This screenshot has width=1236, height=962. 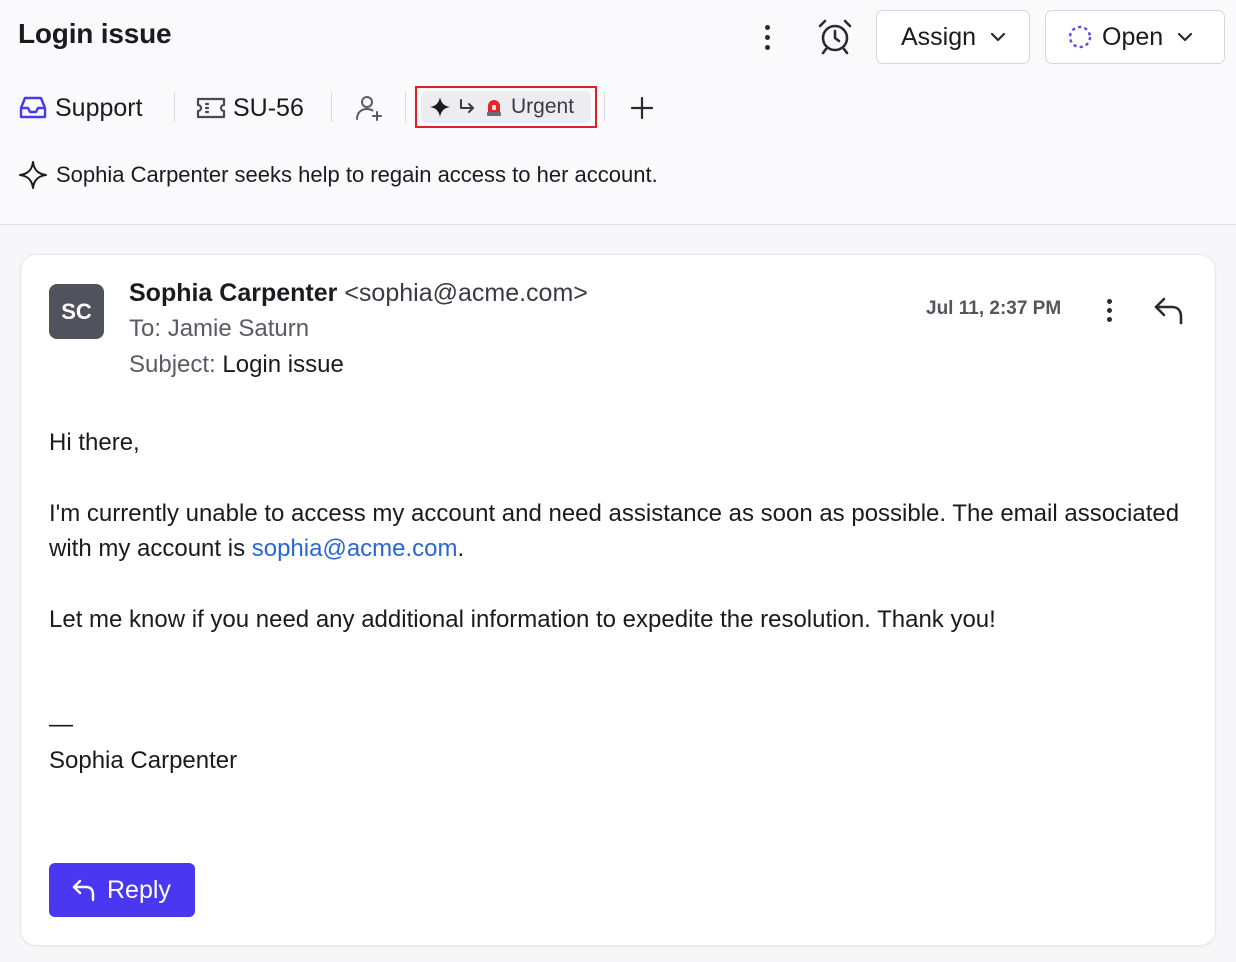 What do you see at coordinates (211, 108) in the screenshot?
I see `ticket-icon` at bounding box center [211, 108].